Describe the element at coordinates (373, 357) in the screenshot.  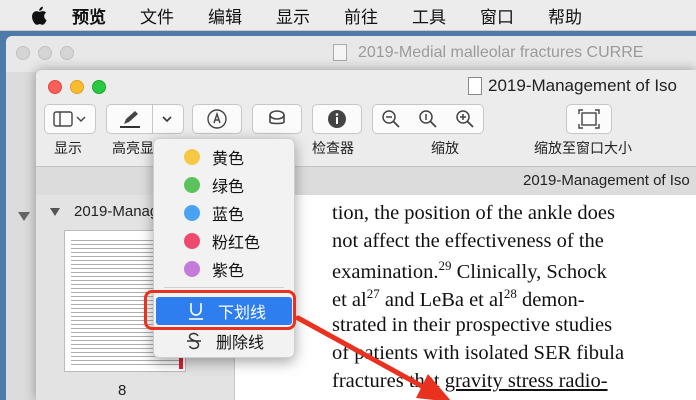
I see `annotation-arrow-icon` at that location.